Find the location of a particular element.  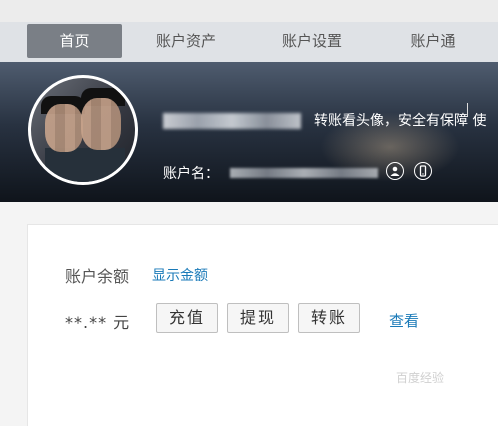

tab-home: 首页 is located at coordinates (74, 41).